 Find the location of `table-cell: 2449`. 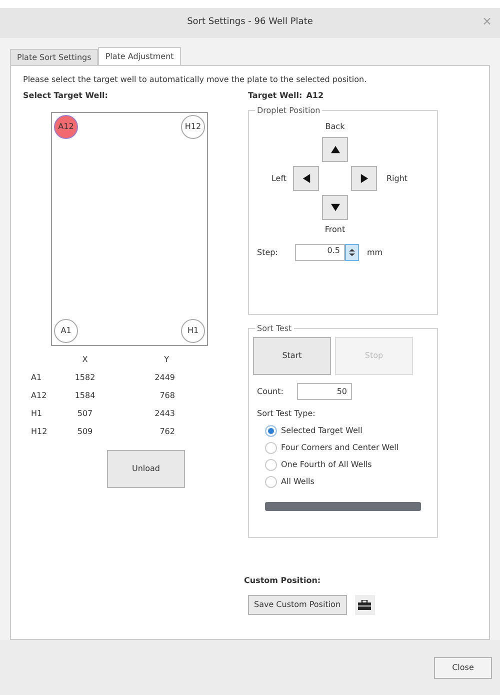

table-cell: 2449 is located at coordinates (164, 378).